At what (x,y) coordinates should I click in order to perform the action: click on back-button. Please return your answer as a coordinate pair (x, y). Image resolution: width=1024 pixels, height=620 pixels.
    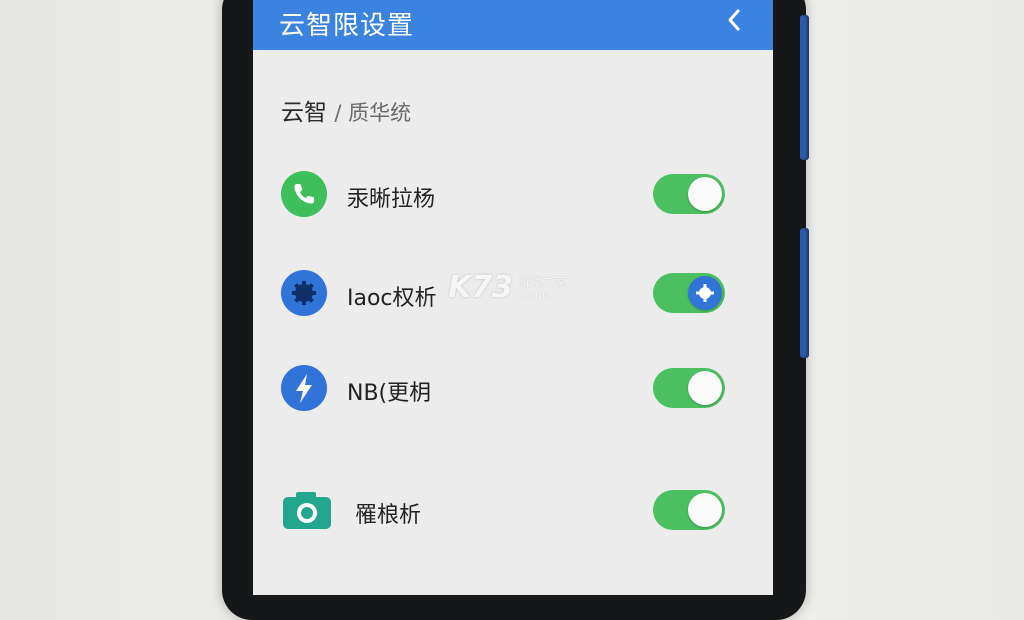
    Looking at the image, I should click on (734, 21).